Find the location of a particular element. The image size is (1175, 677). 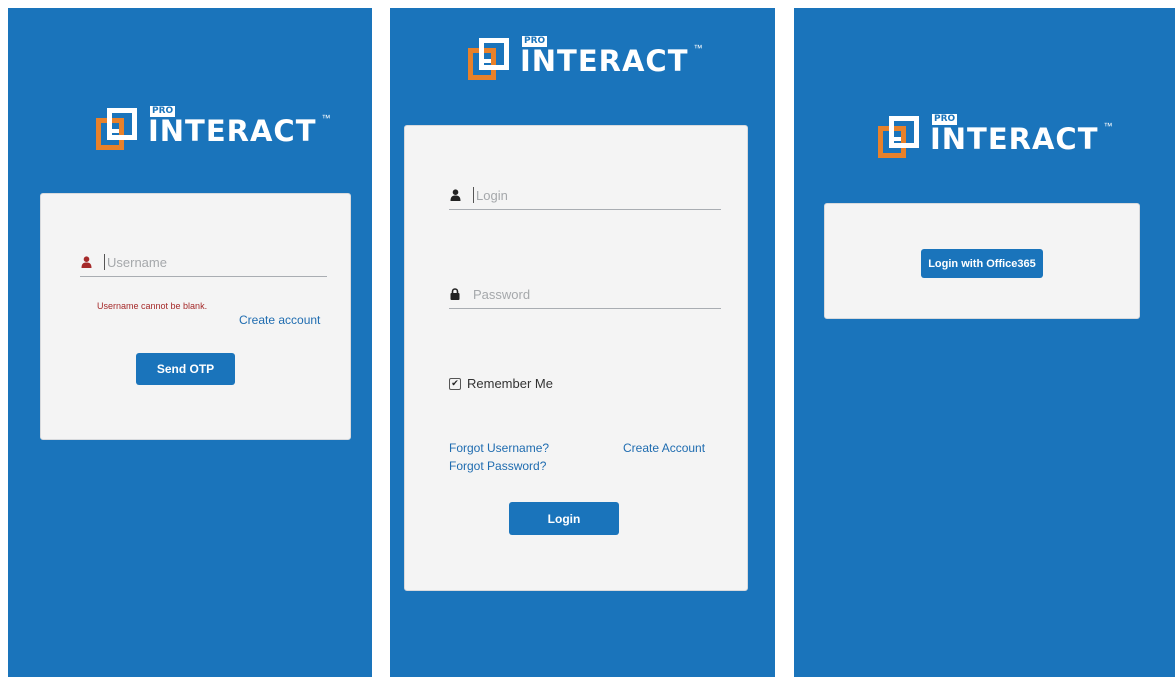

login-field is located at coordinates (585, 195).